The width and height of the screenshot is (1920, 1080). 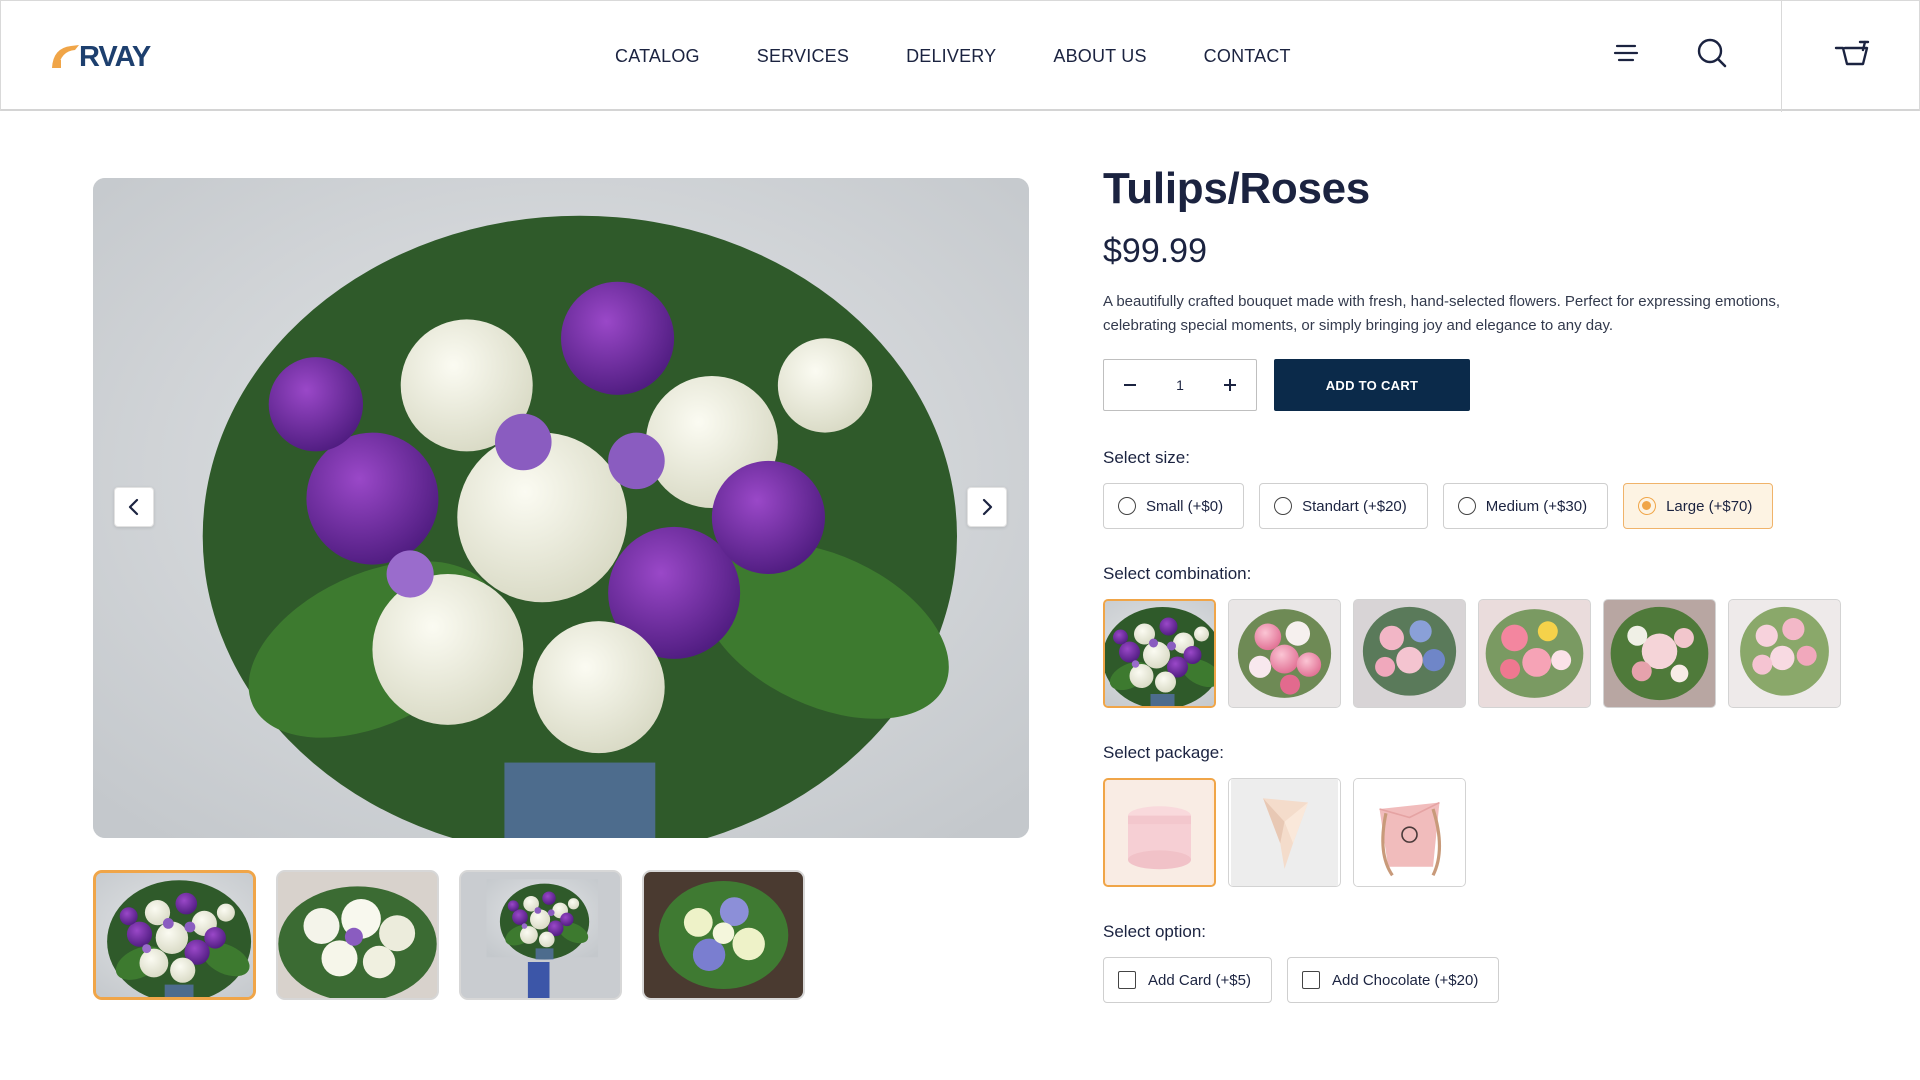 I want to click on chevron-left-icon, so click(x=134, y=507).